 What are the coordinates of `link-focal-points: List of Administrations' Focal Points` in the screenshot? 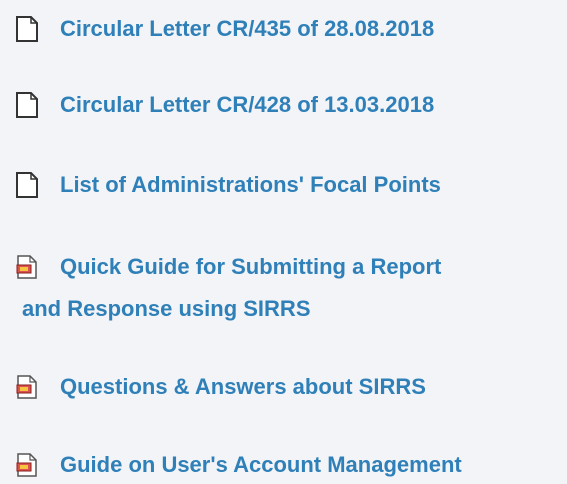 It's located at (250, 185).